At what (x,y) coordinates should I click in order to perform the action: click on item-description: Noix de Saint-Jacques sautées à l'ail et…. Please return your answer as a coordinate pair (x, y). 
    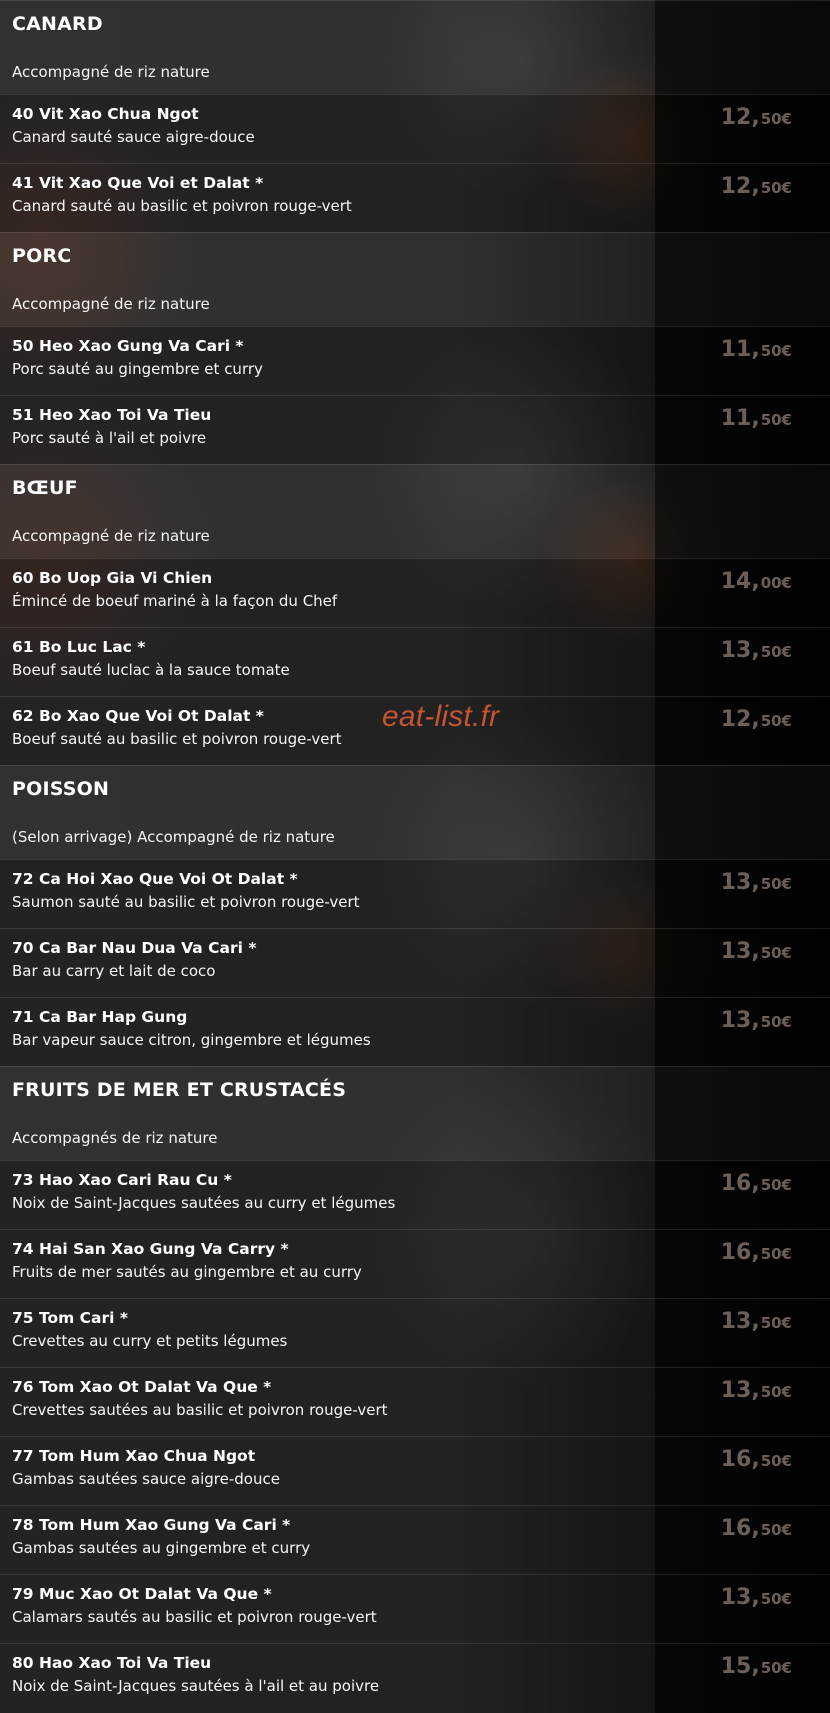
    Looking at the image, I should click on (196, 1686).